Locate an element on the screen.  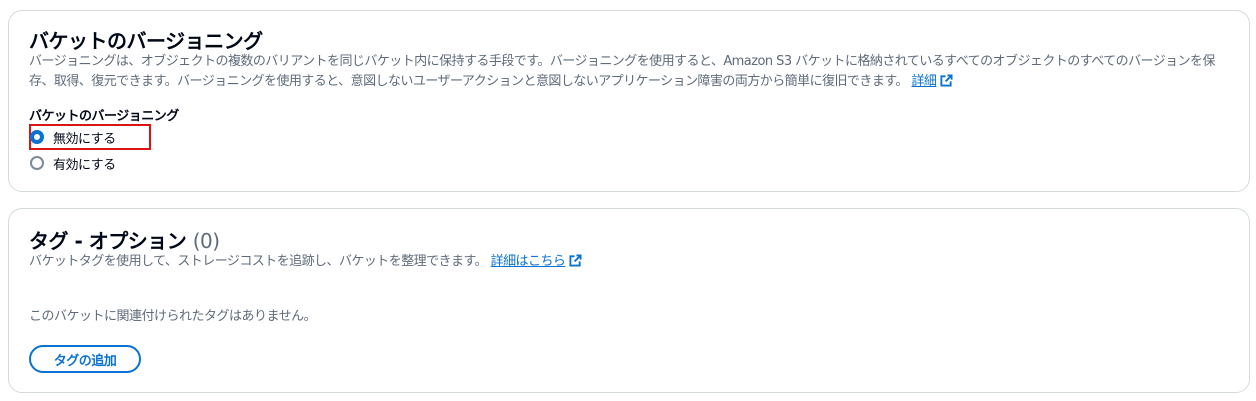
tags-description-text: バケットタグを使用して、ストレージコストを追跡し、バケットを整理できます。 is located at coordinates (258, 261).